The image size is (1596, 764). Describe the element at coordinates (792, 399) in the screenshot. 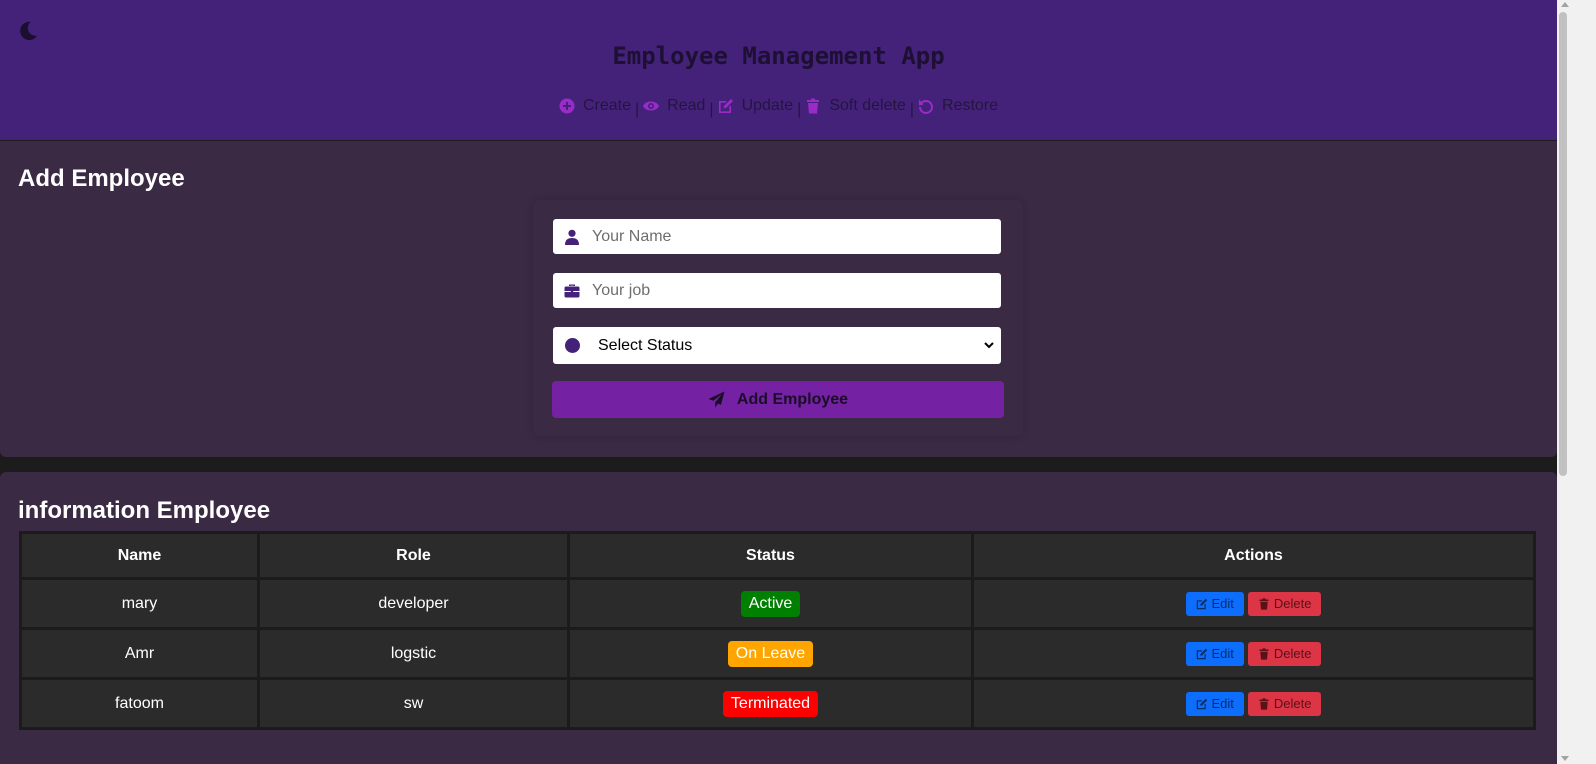

I see `add-employee-button-label: Add Employee` at that location.